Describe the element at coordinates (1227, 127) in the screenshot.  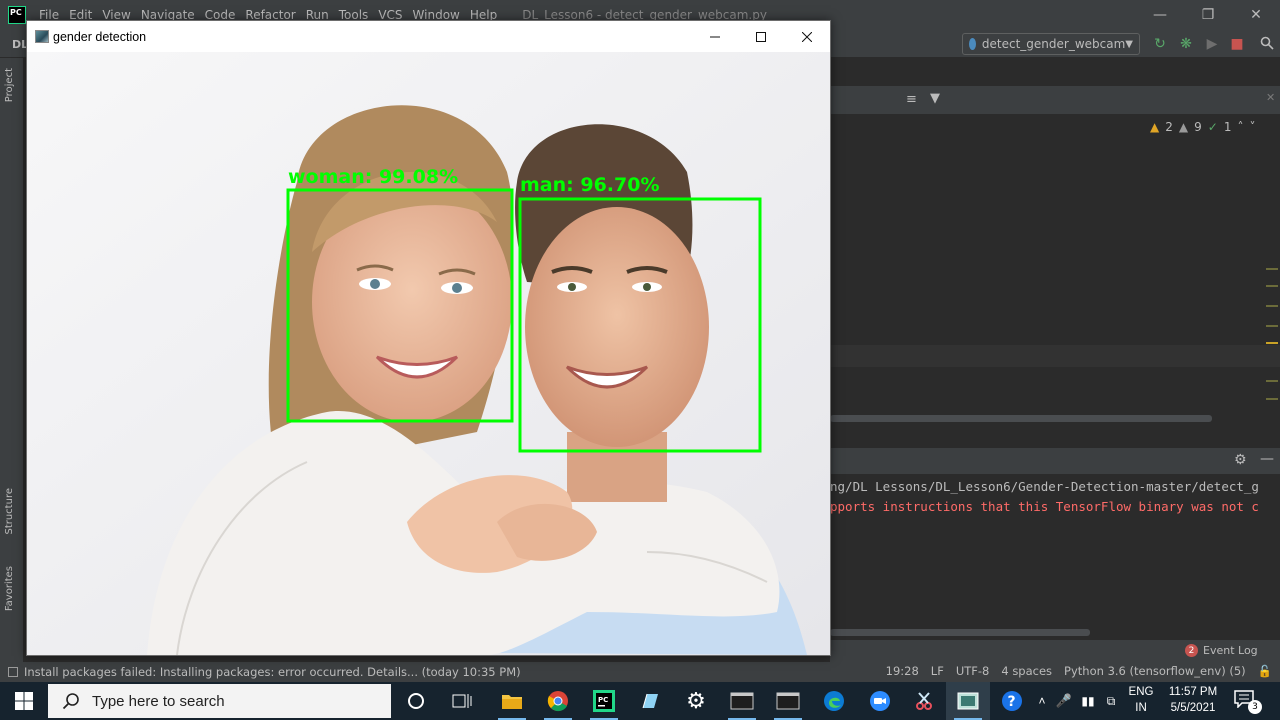
I see `ok-count: 1` at that location.